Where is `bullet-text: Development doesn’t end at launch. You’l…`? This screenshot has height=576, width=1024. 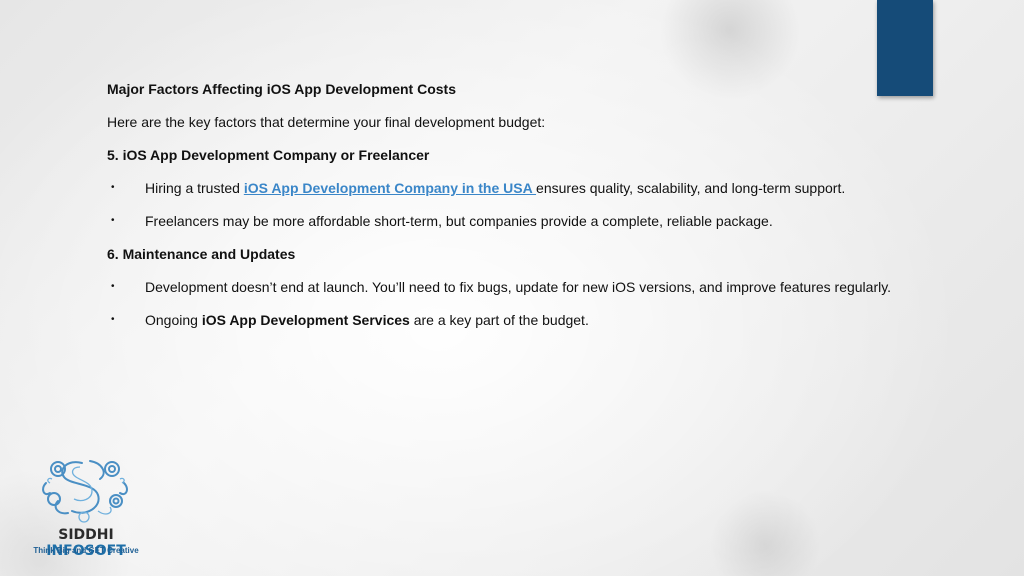 bullet-text: Development doesn’t end at launch. You’l… is located at coordinates (518, 287).